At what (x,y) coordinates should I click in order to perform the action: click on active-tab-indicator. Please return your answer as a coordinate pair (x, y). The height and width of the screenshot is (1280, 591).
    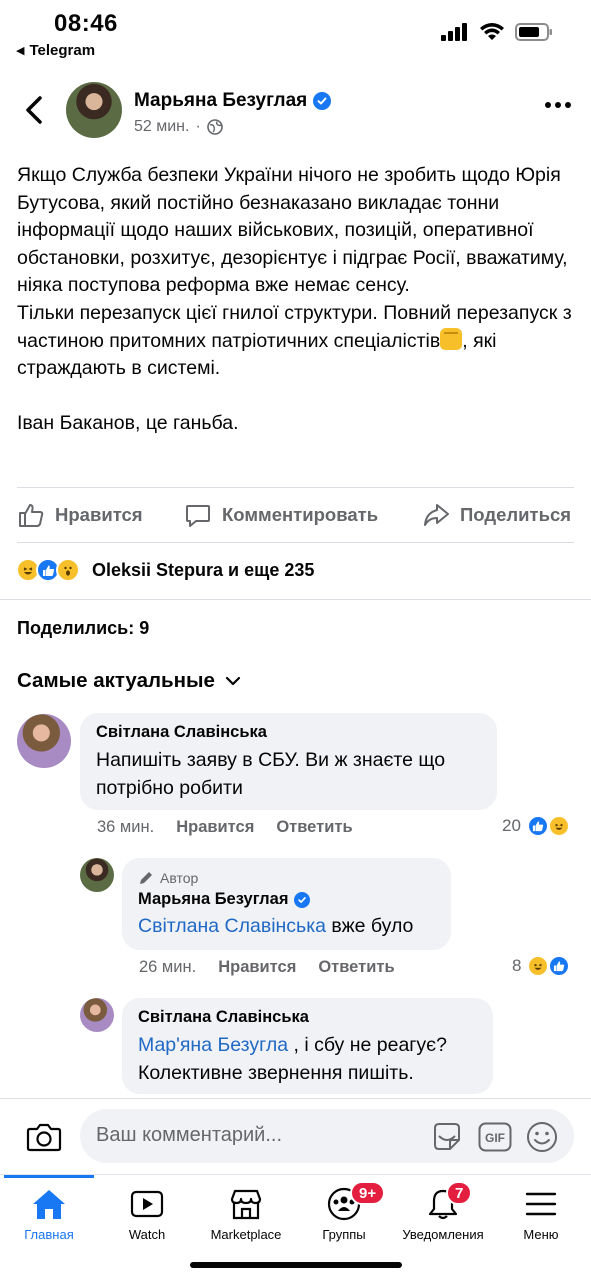
    Looking at the image, I should click on (49, 1176).